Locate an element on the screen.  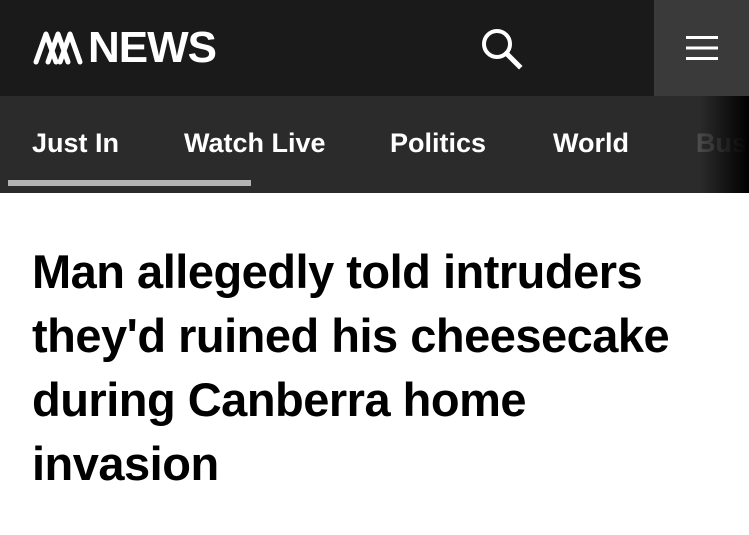
menu-button is located at coordinates (701, 48).